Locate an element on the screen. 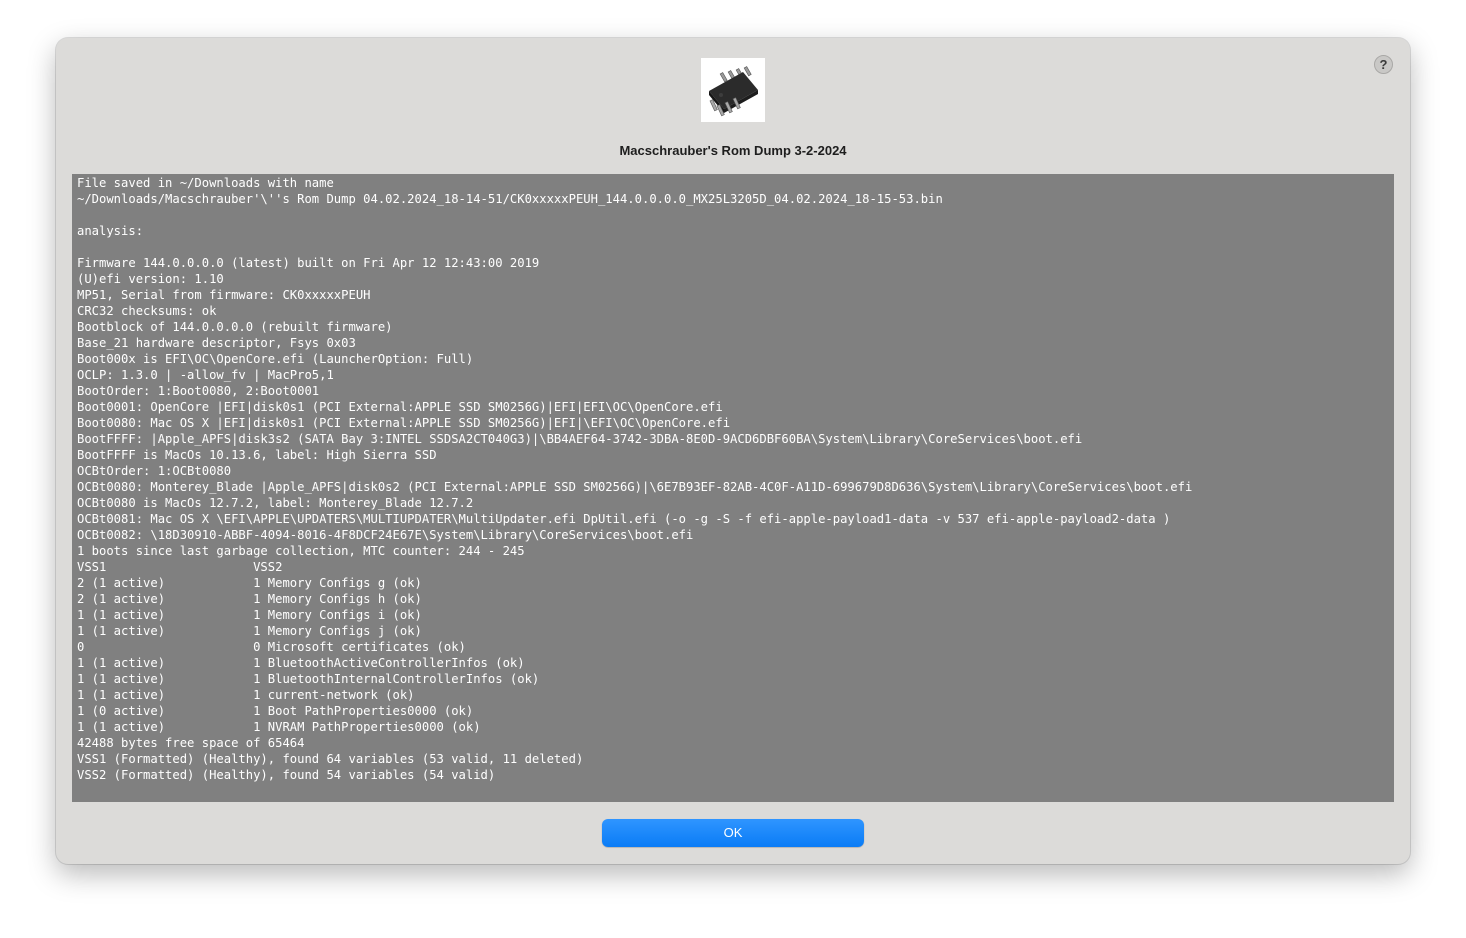  chip-icon is located at coordinates (733, 90).